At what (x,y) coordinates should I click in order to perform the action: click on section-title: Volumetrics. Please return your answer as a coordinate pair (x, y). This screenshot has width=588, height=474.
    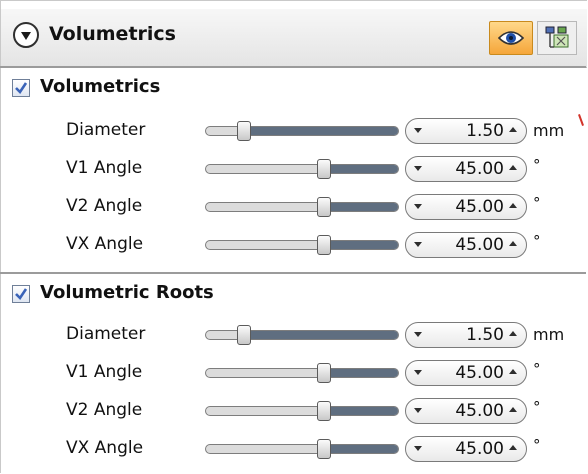
    Looking at the image, I should click on (100, 86).